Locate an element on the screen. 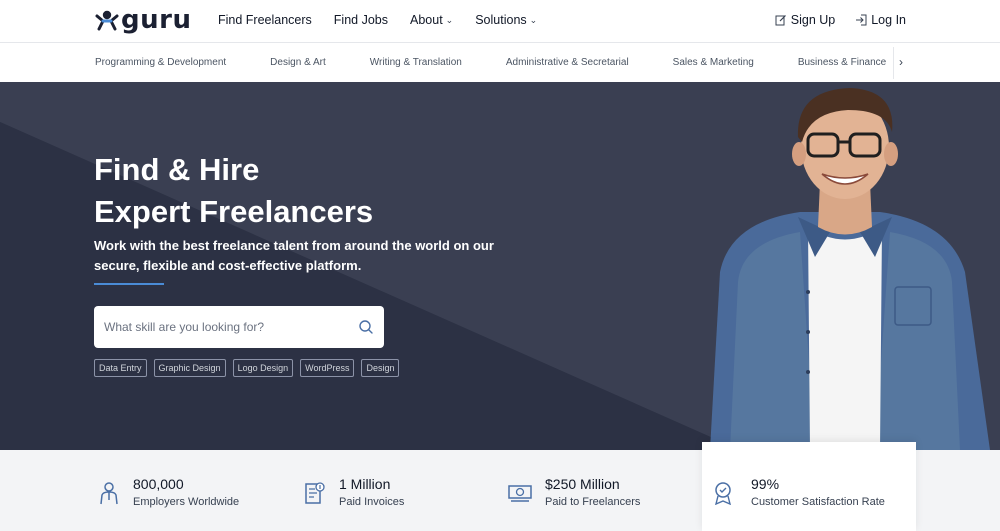 The width and height of the screenshot is (1000, 531). category-sales: Sales & Marketing is located at coordinates (713, 62).